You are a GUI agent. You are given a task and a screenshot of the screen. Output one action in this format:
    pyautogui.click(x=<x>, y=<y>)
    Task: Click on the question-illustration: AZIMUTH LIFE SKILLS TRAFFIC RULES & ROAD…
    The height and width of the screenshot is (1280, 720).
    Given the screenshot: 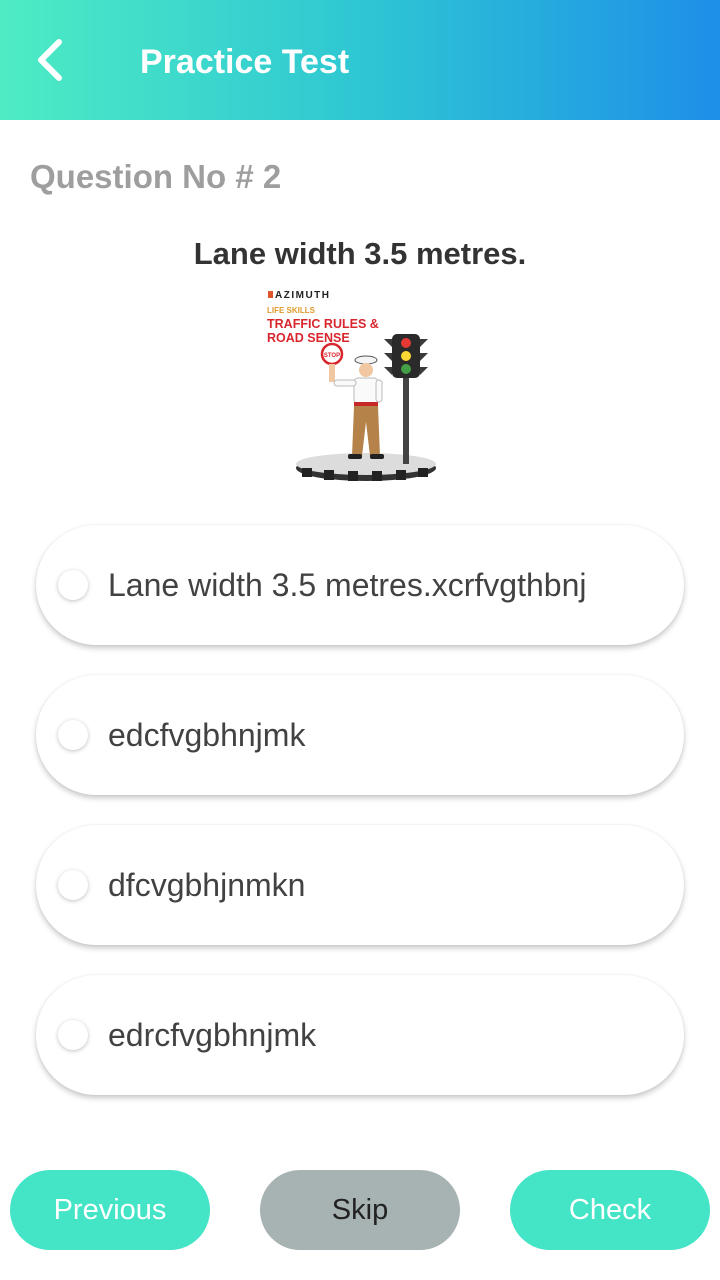 What is the action you would take?
    pyautogui.click(x=352, y=385)
    